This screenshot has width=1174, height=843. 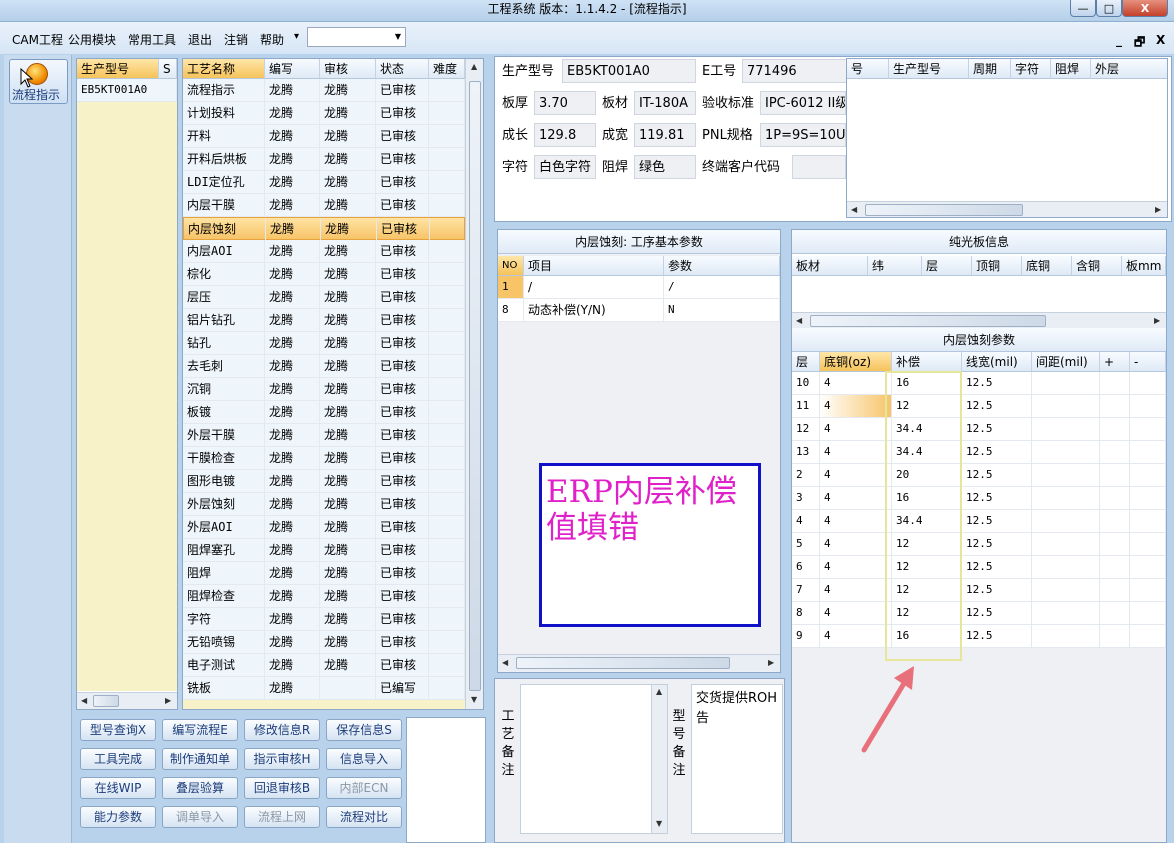 I want to click on process-author-header: 编写, so click(x=292, y=69).